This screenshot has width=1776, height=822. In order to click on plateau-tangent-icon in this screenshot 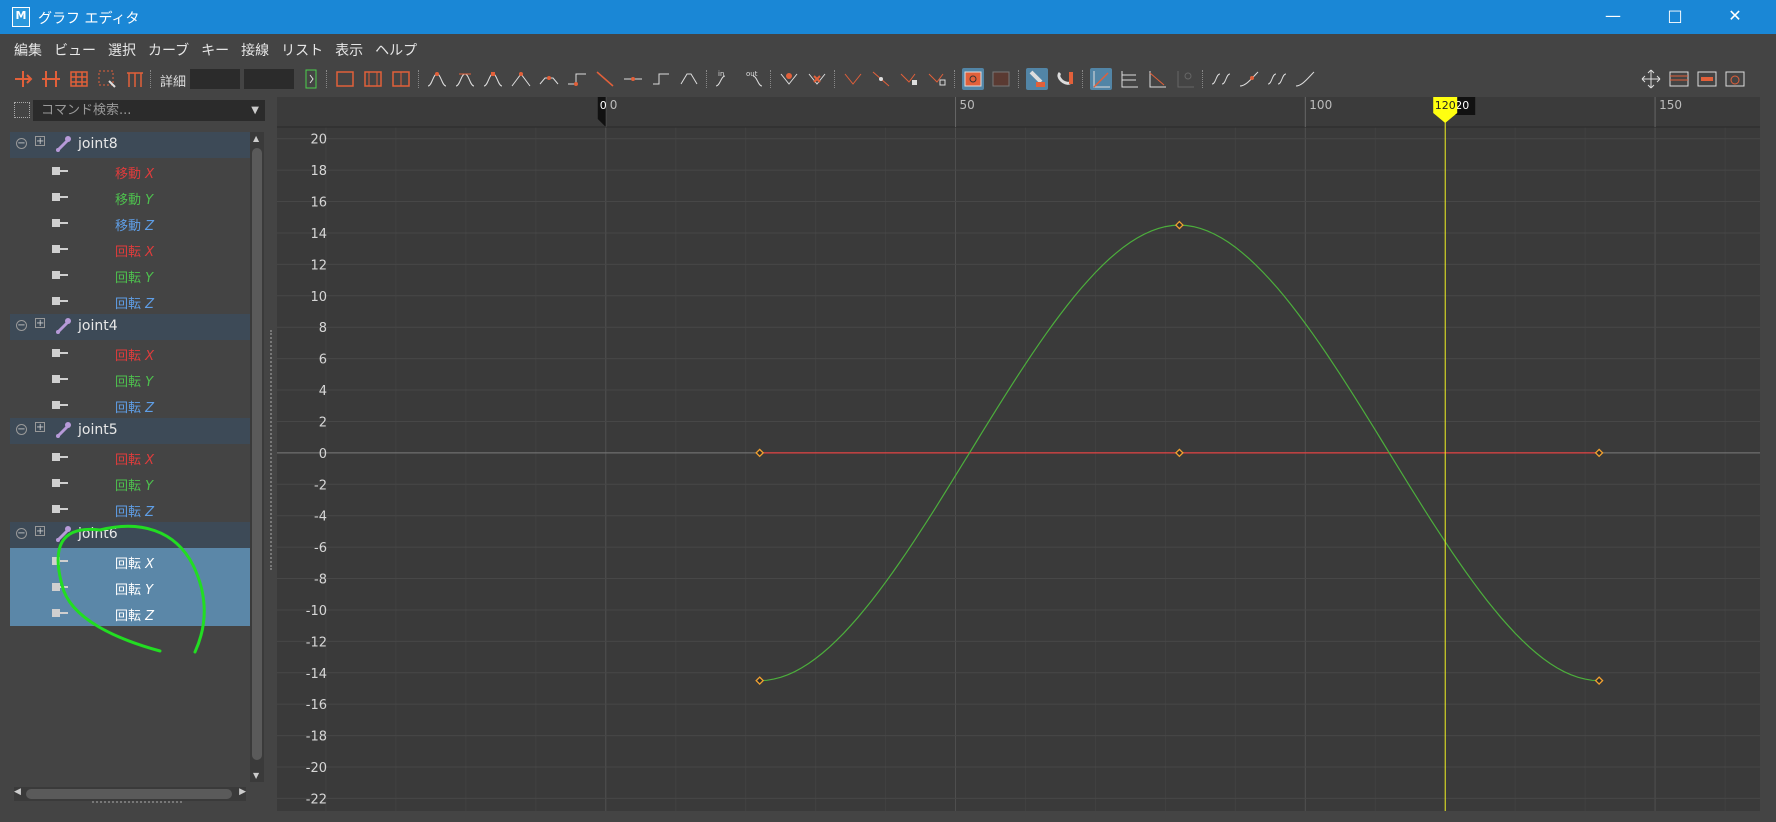, I will do `click(605, 79)`.